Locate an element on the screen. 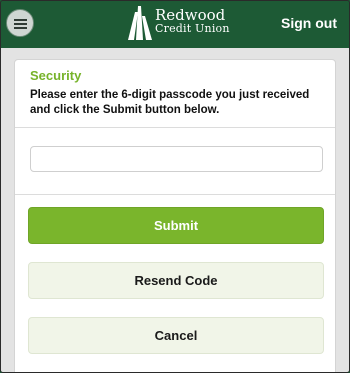 The image size is (350, 373). submit-button: Submit is located at coordinates (176, 225).